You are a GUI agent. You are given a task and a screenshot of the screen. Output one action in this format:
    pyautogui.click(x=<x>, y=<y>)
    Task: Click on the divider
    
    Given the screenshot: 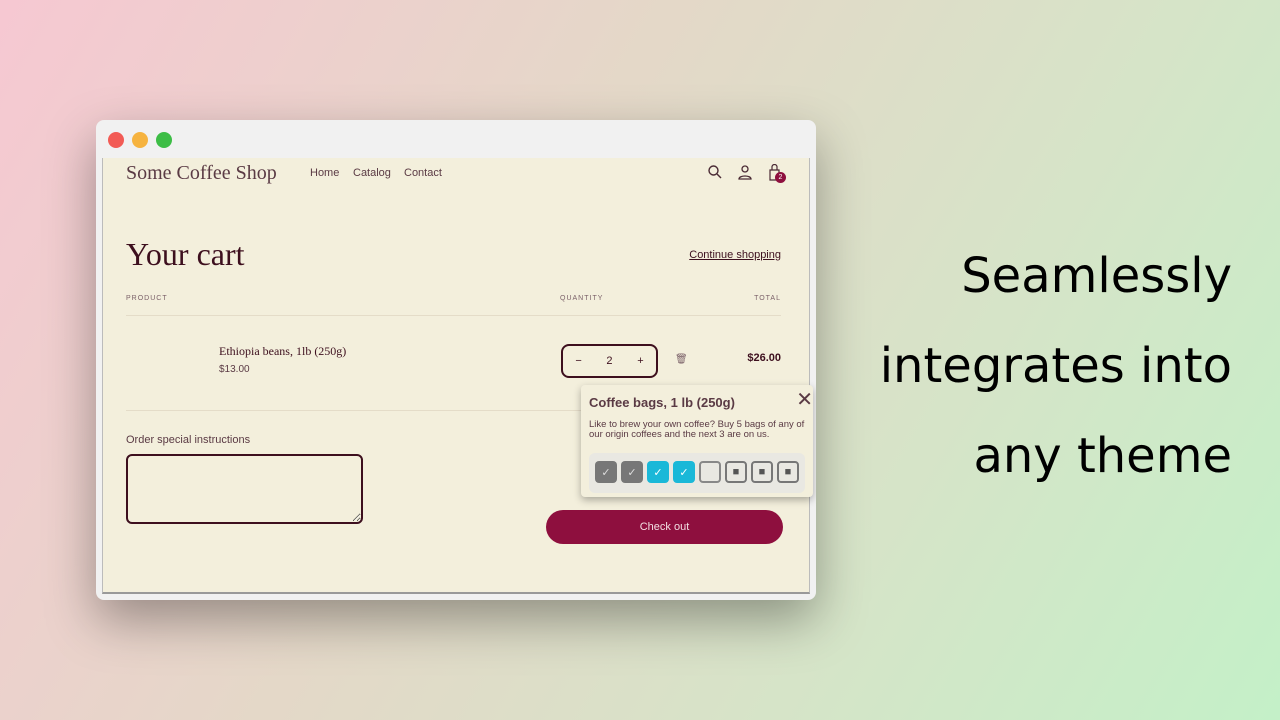 What is the action you would take?
    pyautogui.click(x=453, y=315)
    